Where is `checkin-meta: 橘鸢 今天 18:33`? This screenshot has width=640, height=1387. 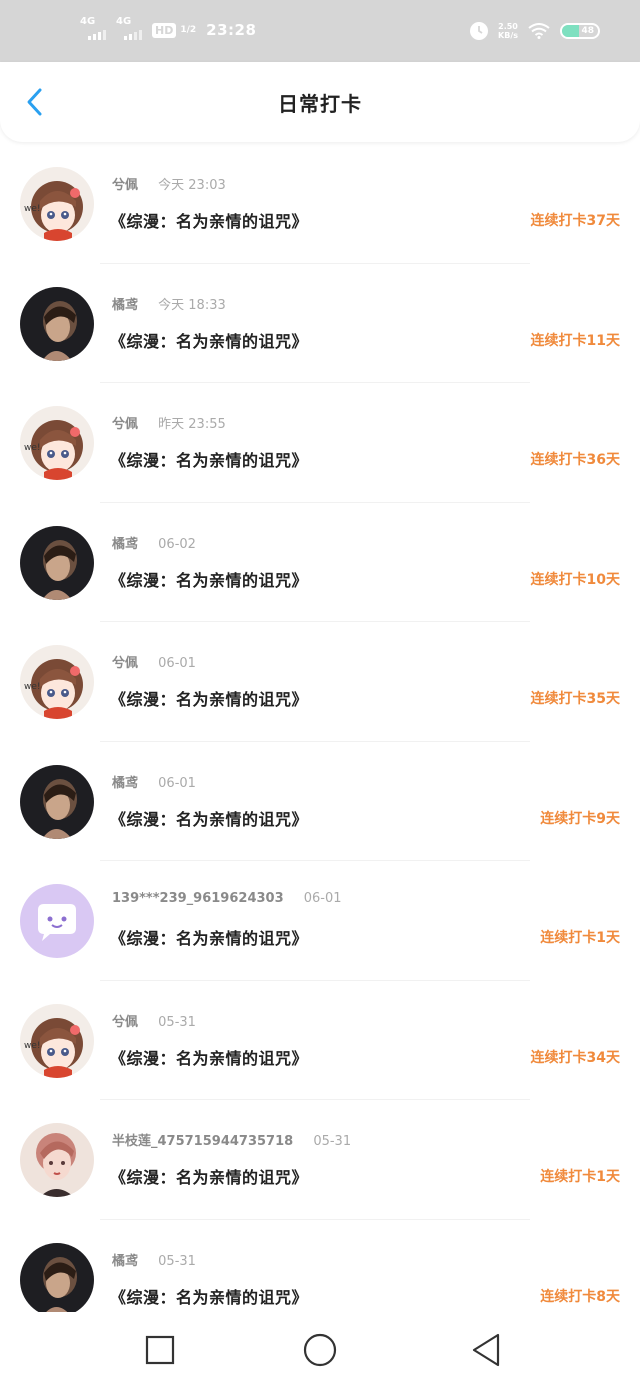
checkin-meta: 橘鸢 今天 18:33 is located at coordinates (169, 303).